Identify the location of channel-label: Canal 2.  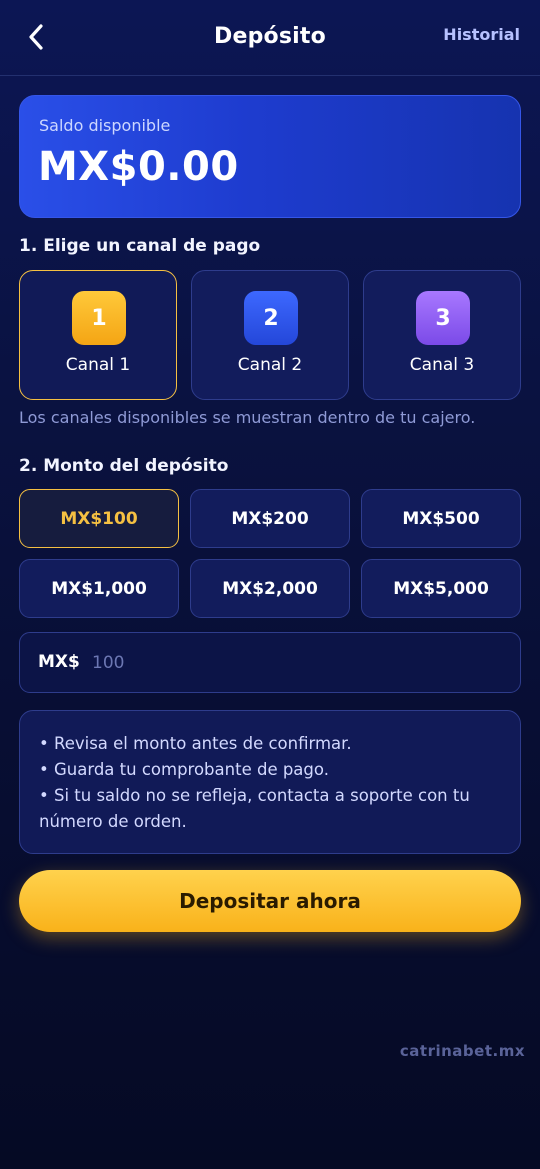
(270, 365).